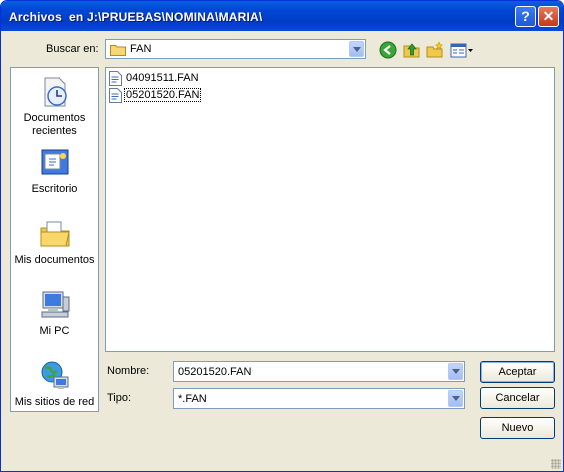 This screenshot has height=472, width=564. I want to click on new-folder-icon, so click(435, 50).